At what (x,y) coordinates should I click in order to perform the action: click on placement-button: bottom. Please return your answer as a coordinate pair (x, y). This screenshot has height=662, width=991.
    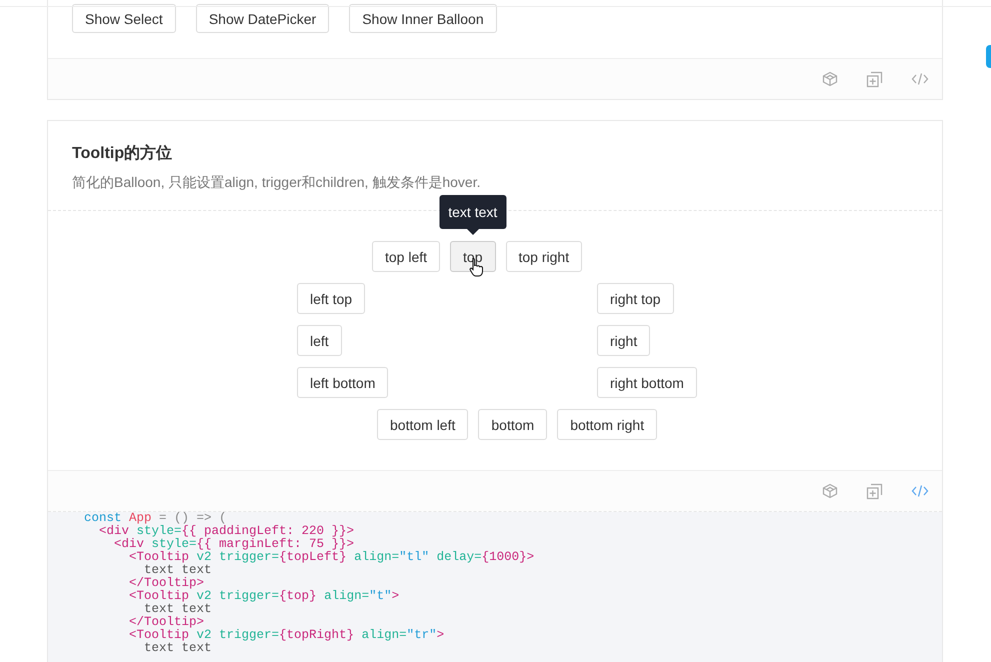
    Looking at the image, I should click on (513, 424).